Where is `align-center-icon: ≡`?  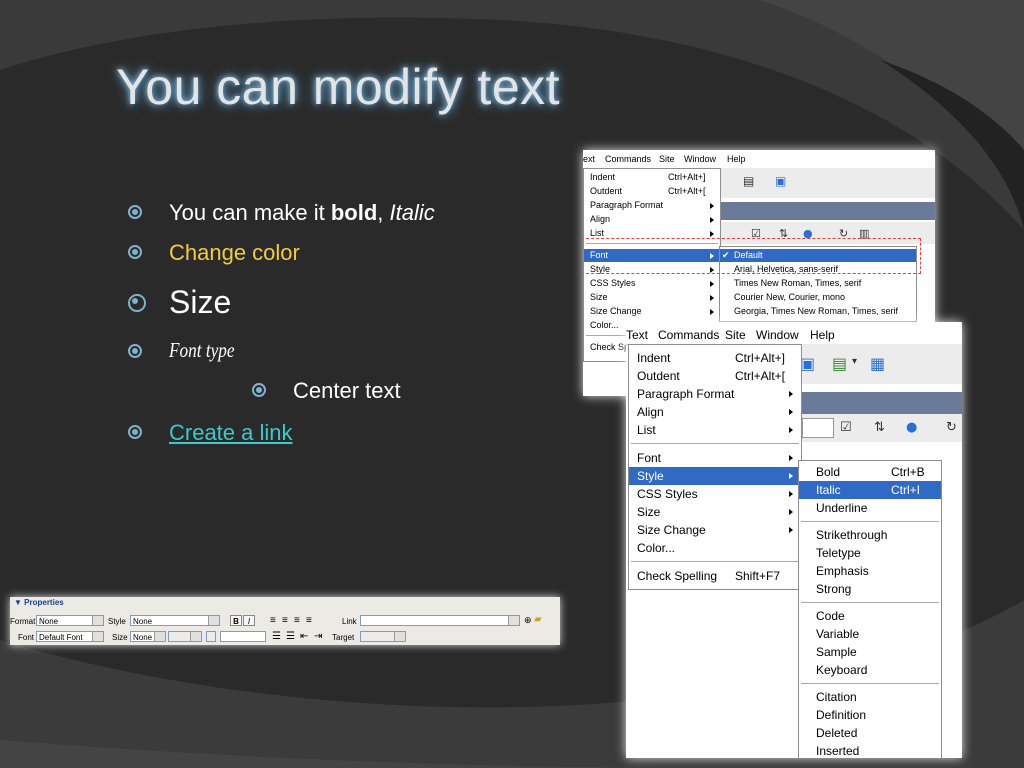 align-center-icon: ≡ is located at coordinates (285, 620).